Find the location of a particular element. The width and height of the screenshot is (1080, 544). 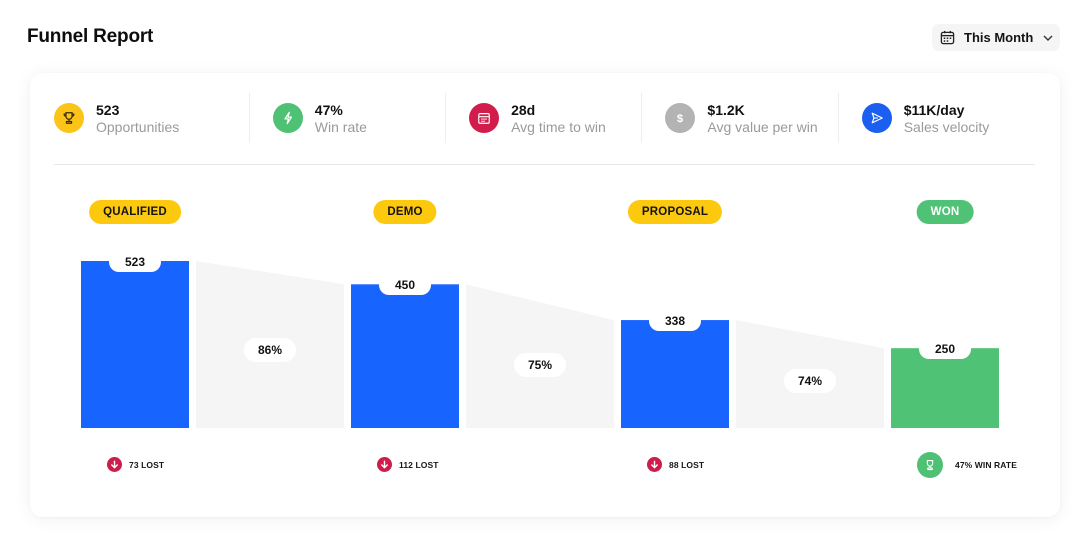

calendar-icon is located at coordinates (947, 37).